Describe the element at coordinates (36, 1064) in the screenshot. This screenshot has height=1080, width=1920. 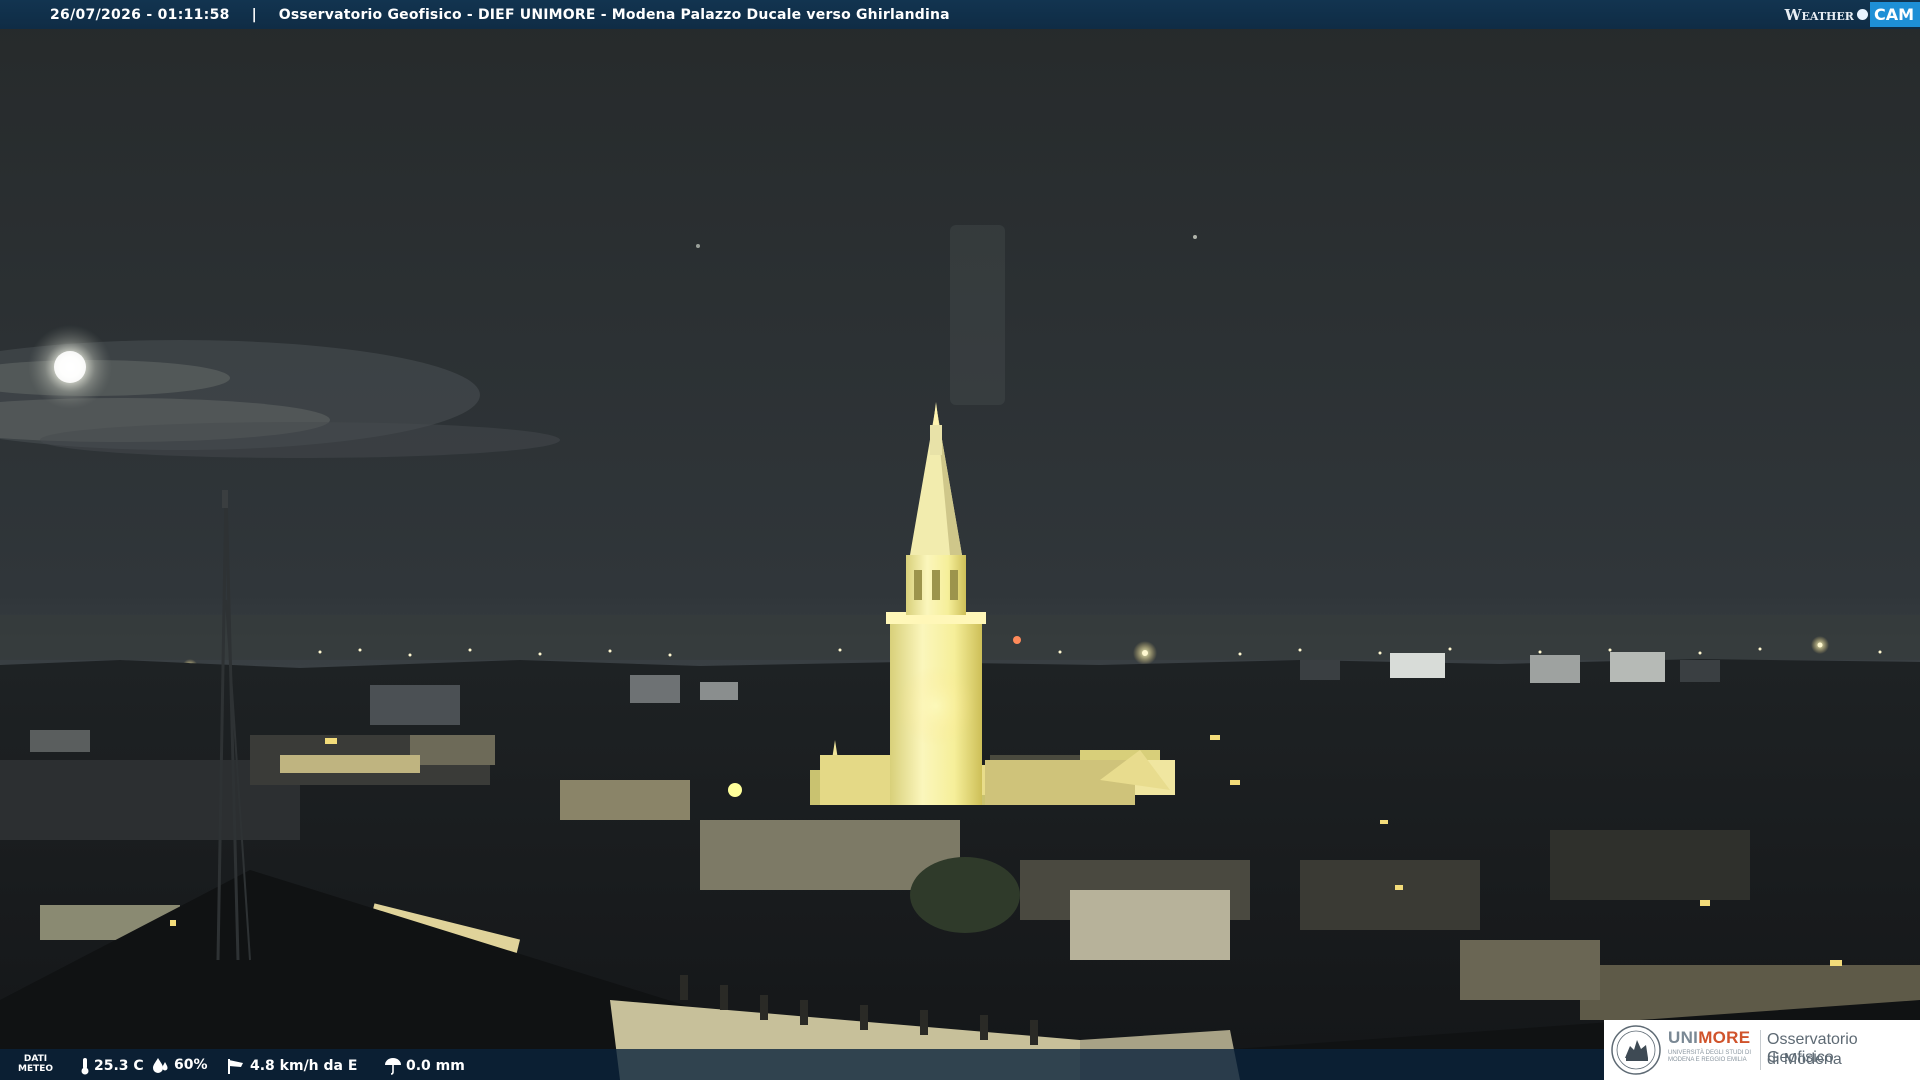
I see `weather-data-label: DATI METEO` at that location.